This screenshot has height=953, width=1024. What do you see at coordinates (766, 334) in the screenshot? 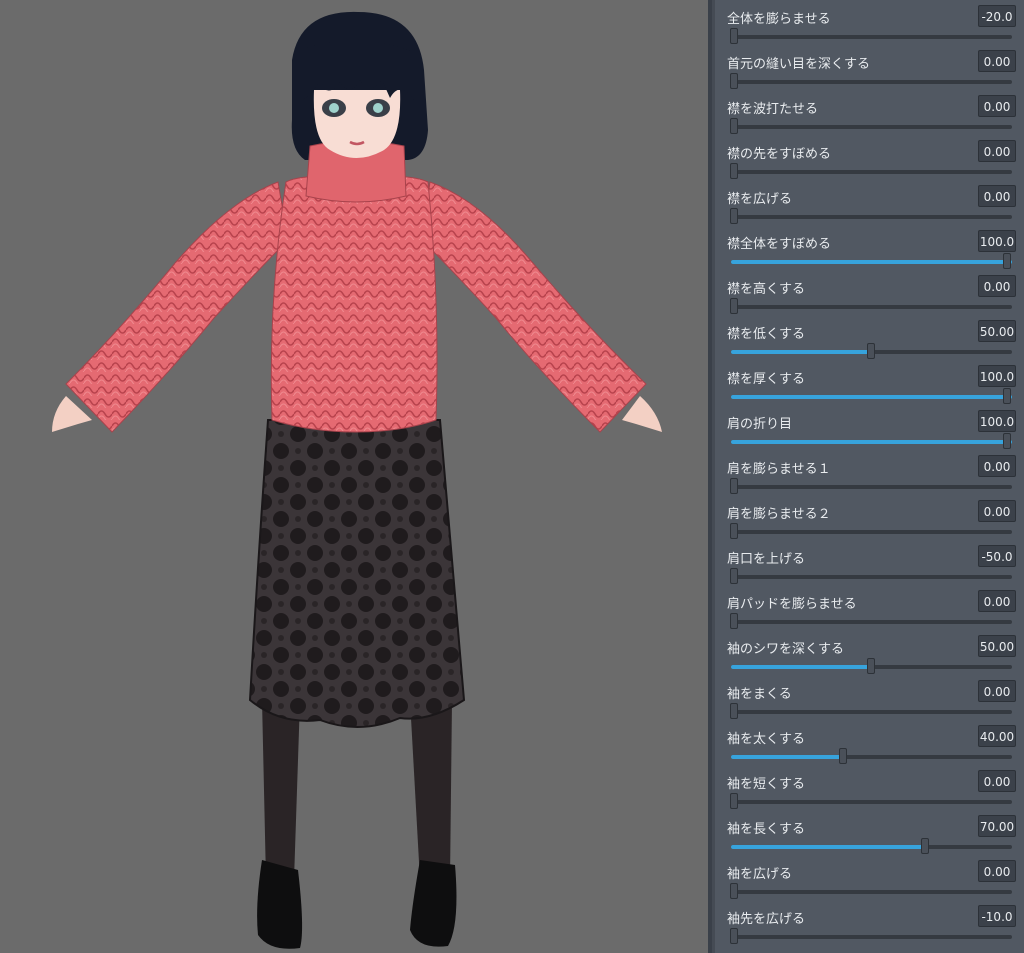
I see `slider-label: 襟を低くする` at bounding box center [766, 334].